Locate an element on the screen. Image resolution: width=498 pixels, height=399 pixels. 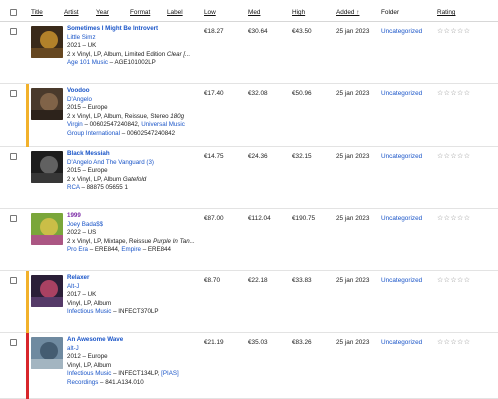
release-title-link: Sometimes I Might Be Introvert is located at coordinates (132, 29).